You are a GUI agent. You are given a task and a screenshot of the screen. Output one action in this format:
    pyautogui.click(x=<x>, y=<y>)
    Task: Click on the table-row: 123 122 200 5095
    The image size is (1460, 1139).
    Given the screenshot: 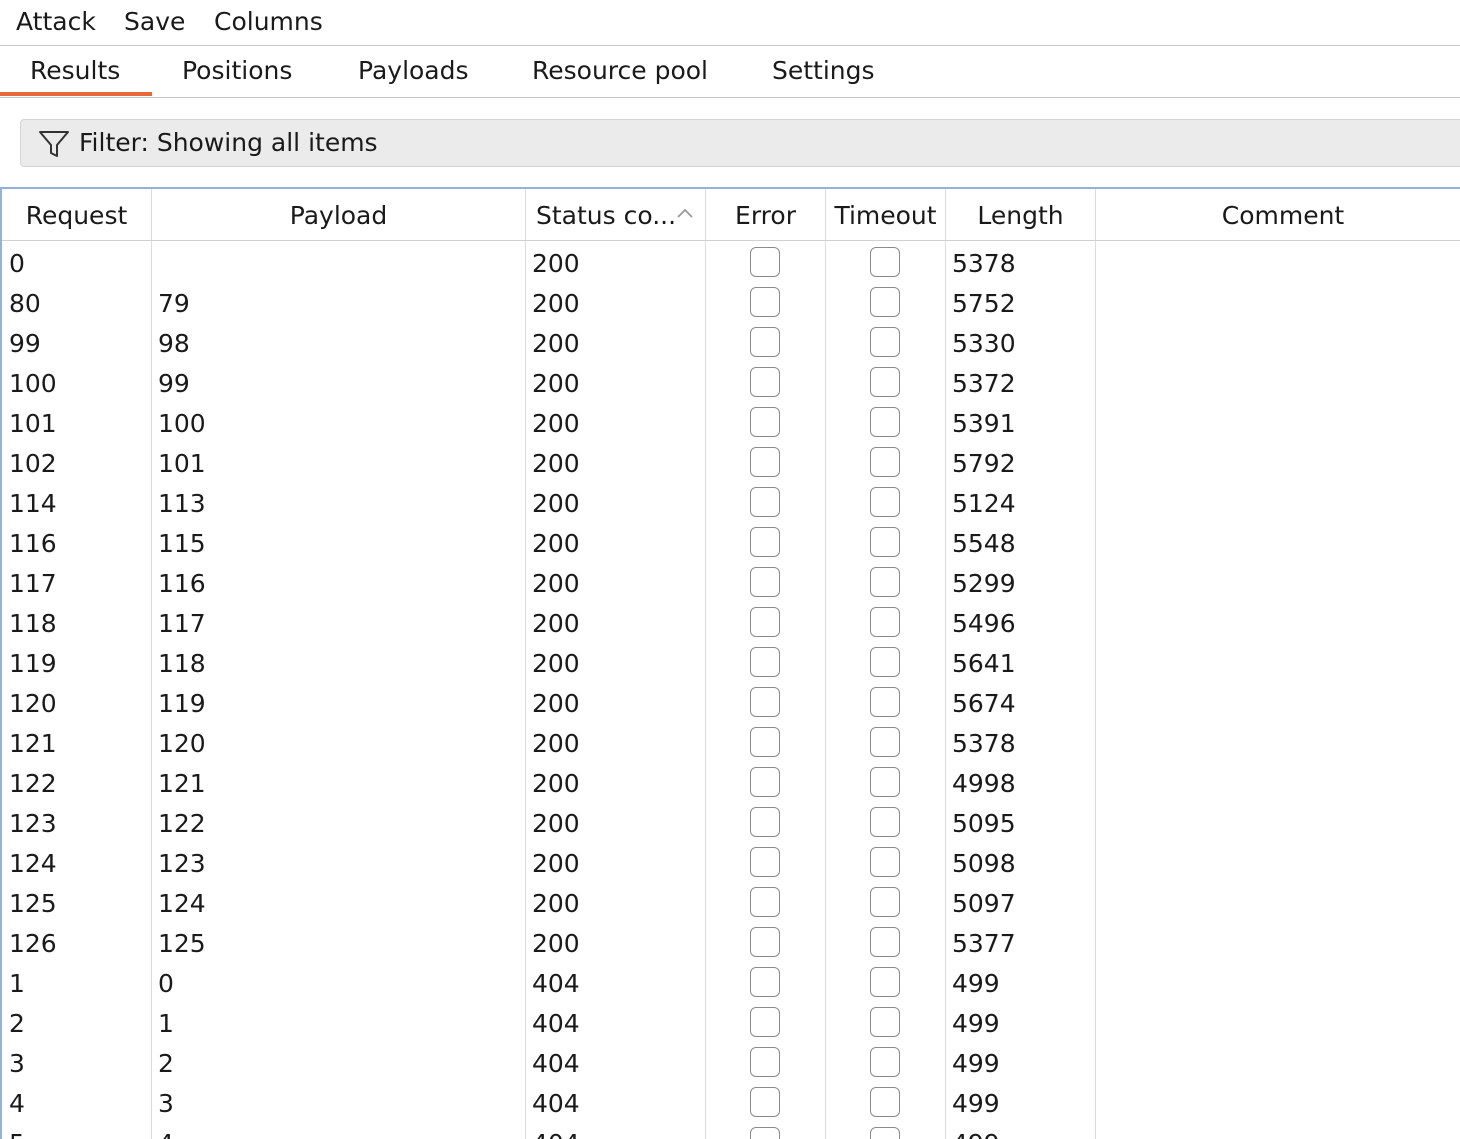 What is the action you would take?
    pyautogui.click(x=731, y=822)
    